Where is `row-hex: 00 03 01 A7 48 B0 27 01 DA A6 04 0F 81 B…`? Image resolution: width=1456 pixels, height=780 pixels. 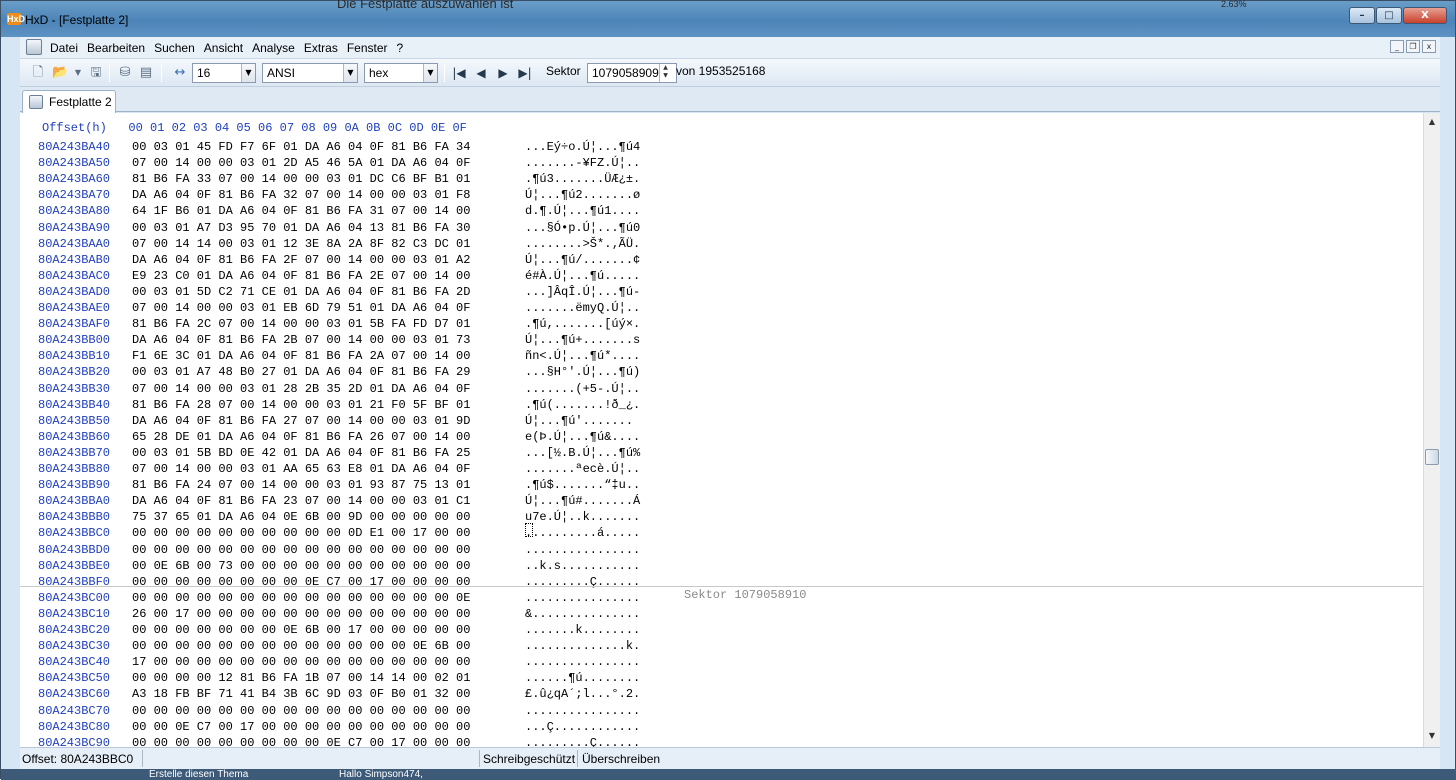 row-hex: 00 03 01 A7 48 B0 27 01 DA A6 04 0F 81 B… is located at coordinates (301, 372).